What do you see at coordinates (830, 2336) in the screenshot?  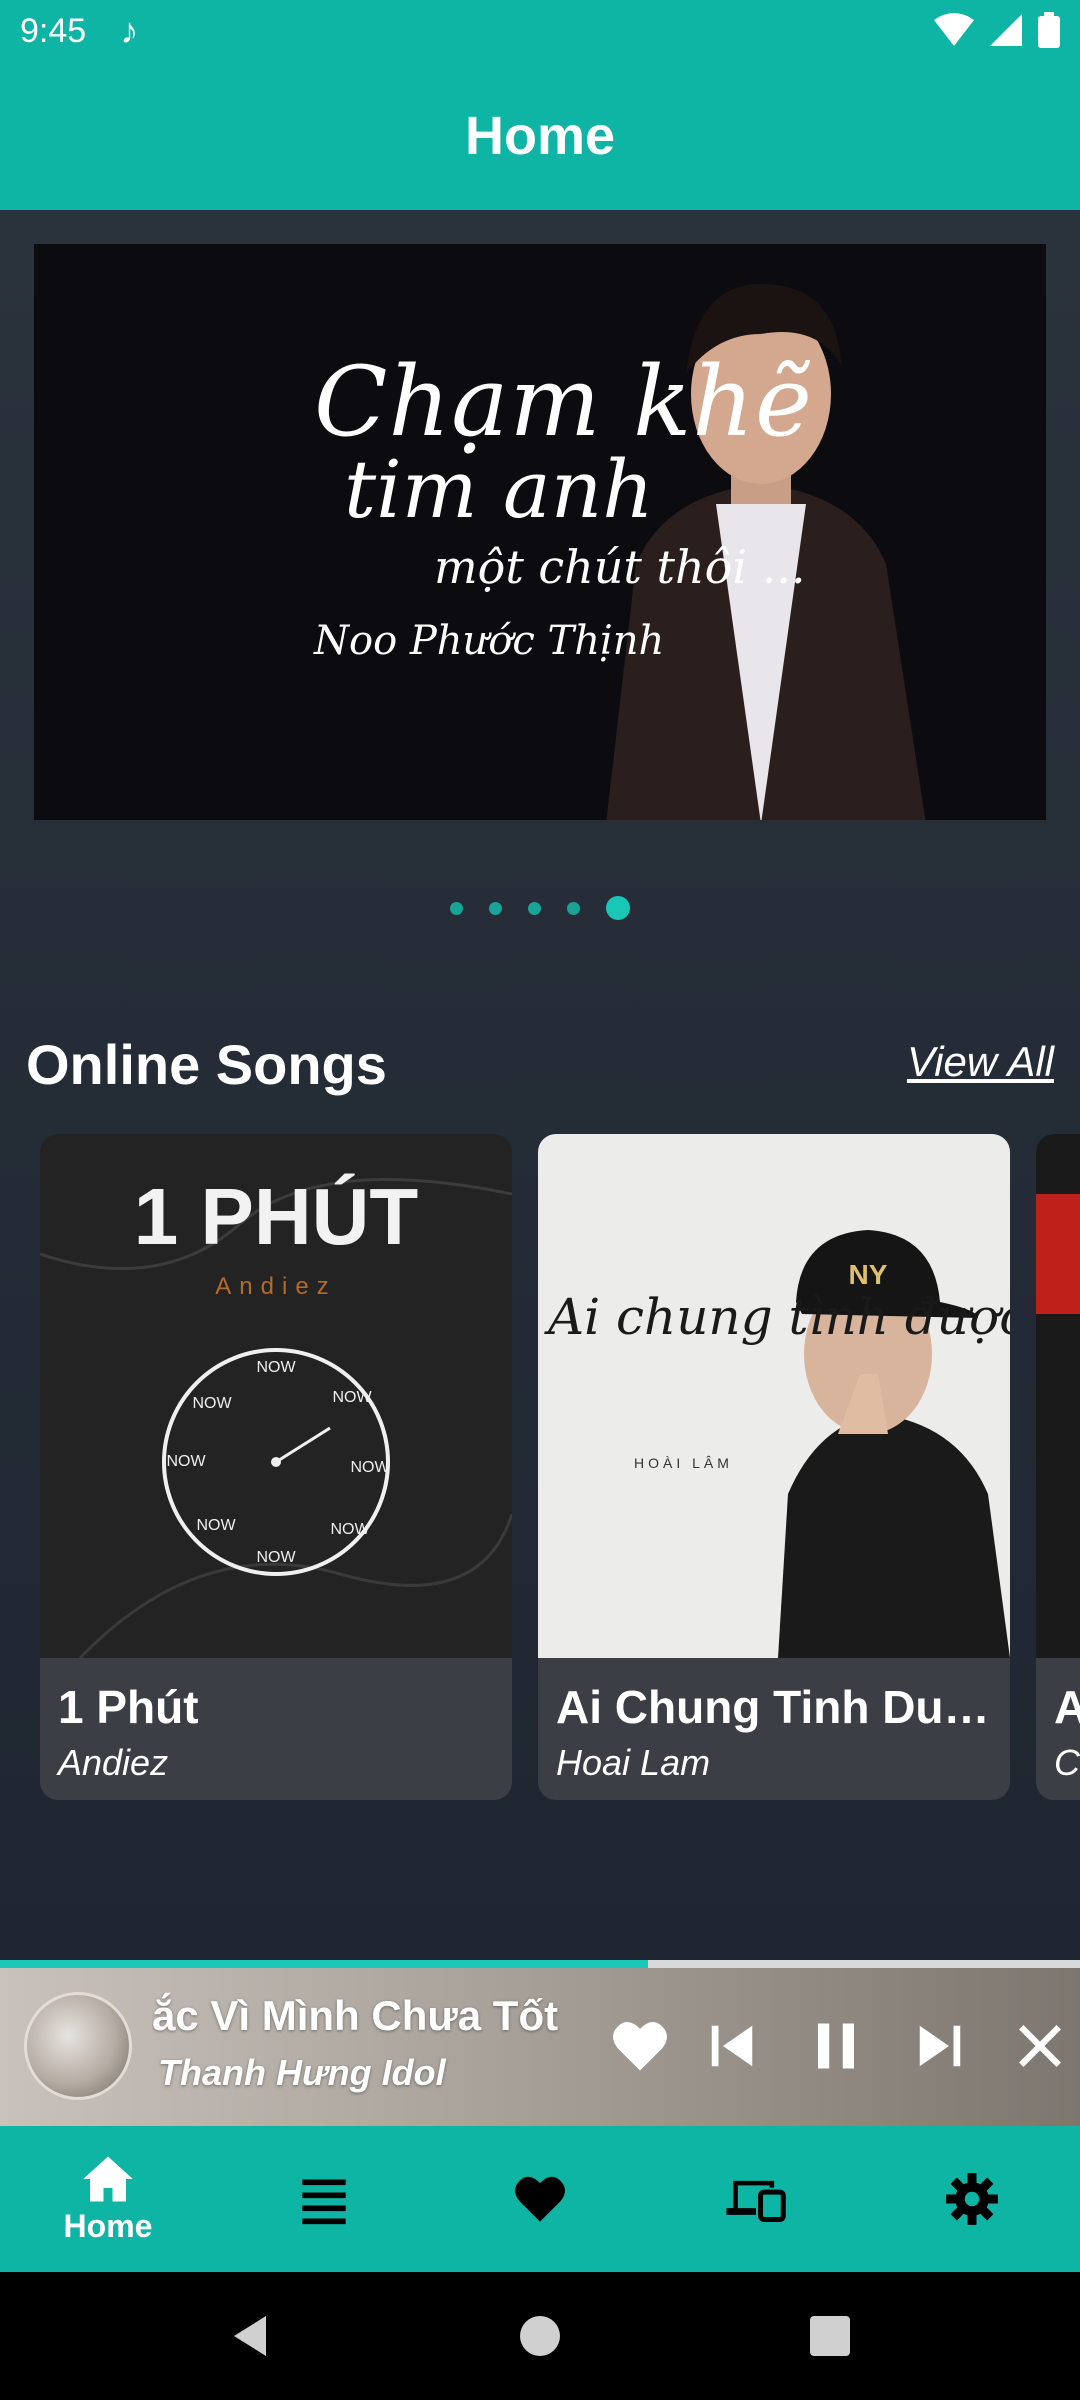 I see `recents-icon` at bounding box center [830, 2336].